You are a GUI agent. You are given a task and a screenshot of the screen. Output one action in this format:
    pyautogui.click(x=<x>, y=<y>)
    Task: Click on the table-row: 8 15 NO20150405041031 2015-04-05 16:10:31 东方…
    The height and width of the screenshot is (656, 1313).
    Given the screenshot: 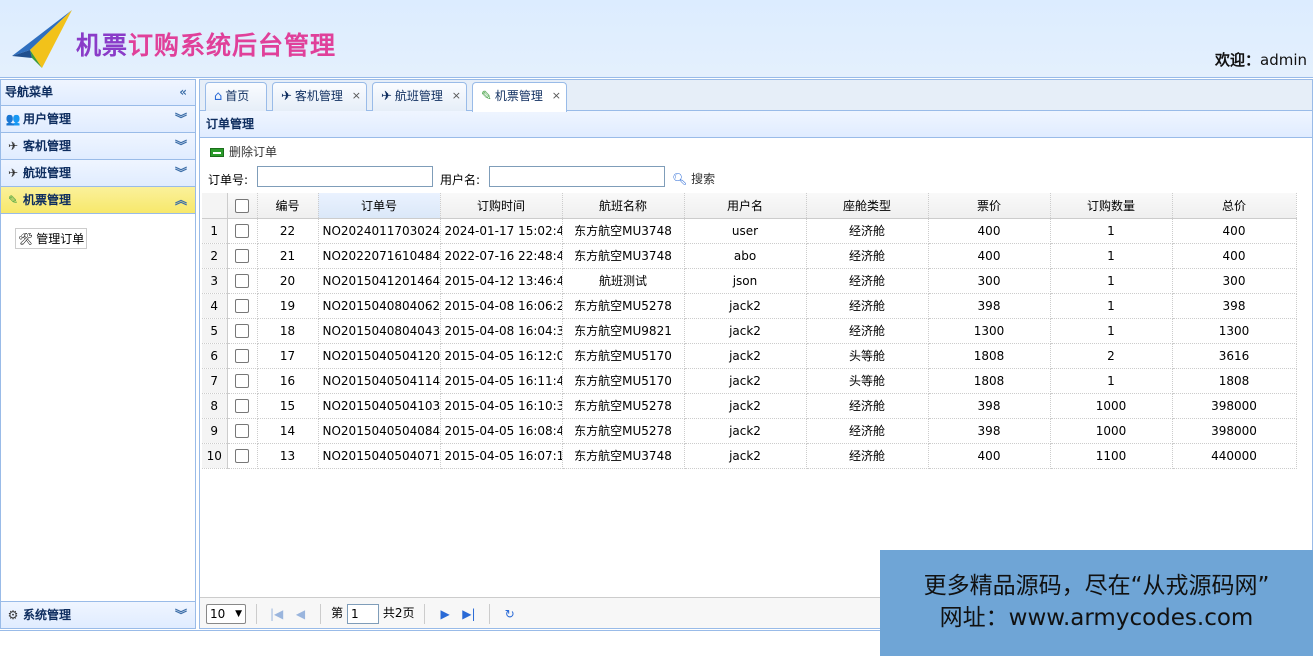 What is the action you would take?
    pyautogui.click(x=749, y=406)
    